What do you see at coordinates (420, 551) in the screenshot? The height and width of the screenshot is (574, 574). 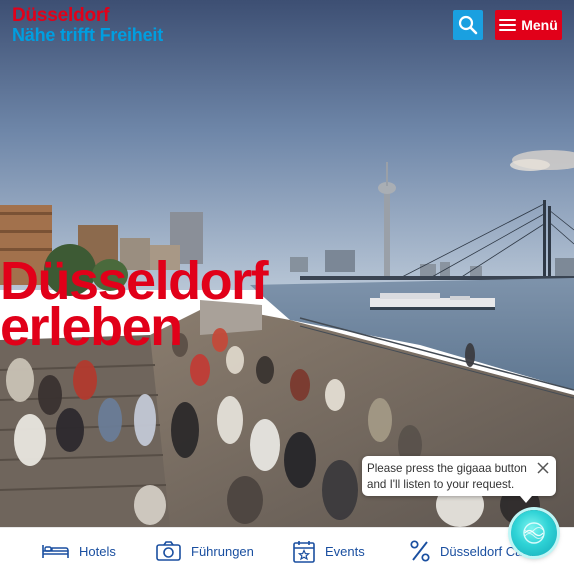 I see `percent-icon` at bounding box center [420, 551].